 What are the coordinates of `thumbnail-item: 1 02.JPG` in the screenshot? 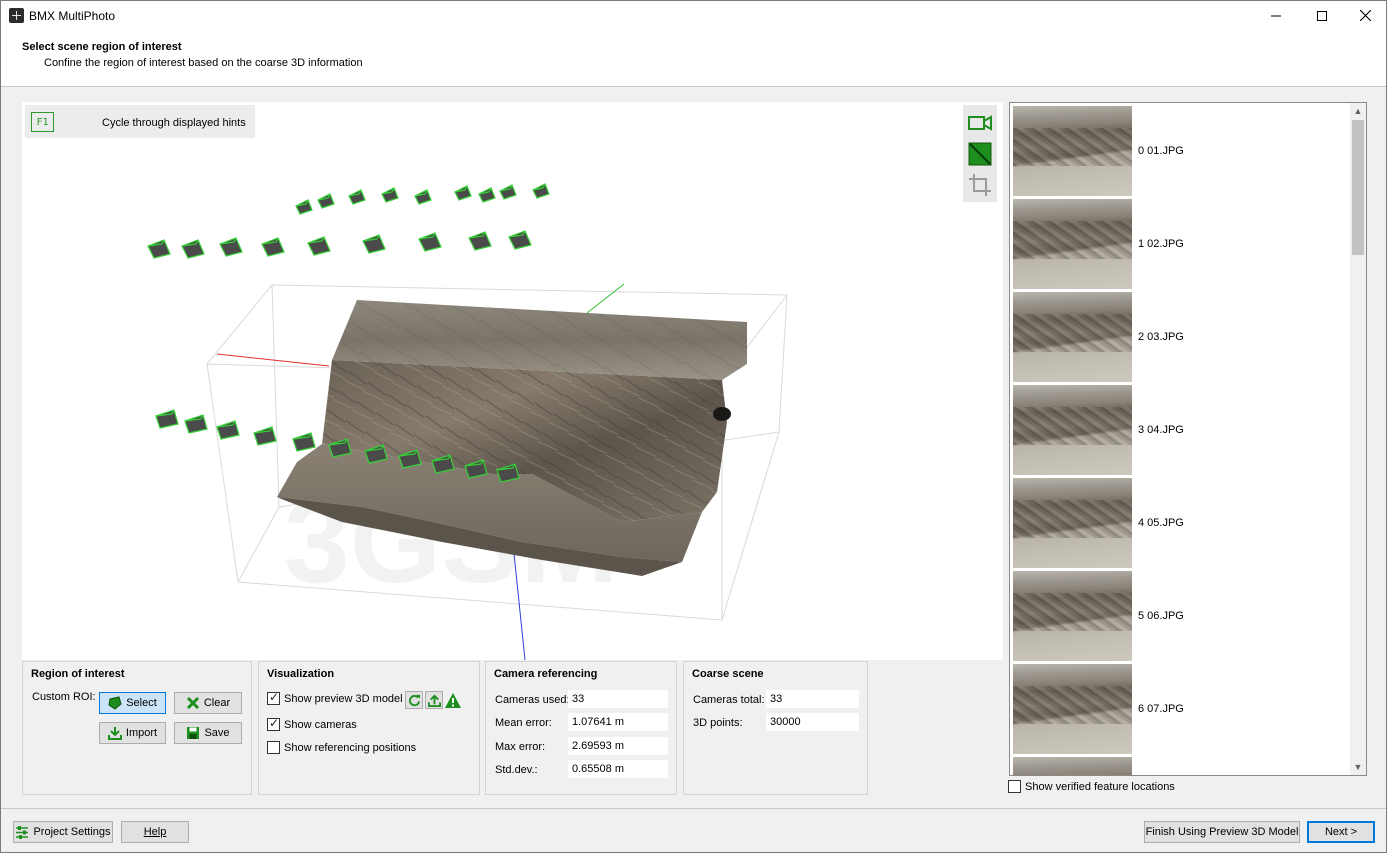 It's located at (1178, 244).